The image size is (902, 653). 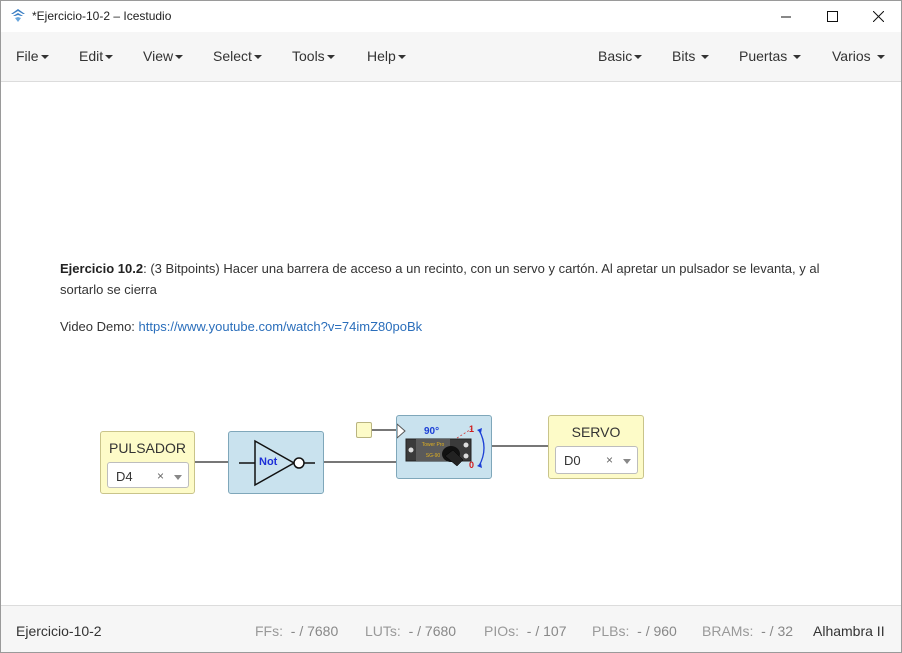 What do you see at coordinates (268, 462) in the screenshot?
I see `not-gate-label: Not` at bounding box center [268, 462].